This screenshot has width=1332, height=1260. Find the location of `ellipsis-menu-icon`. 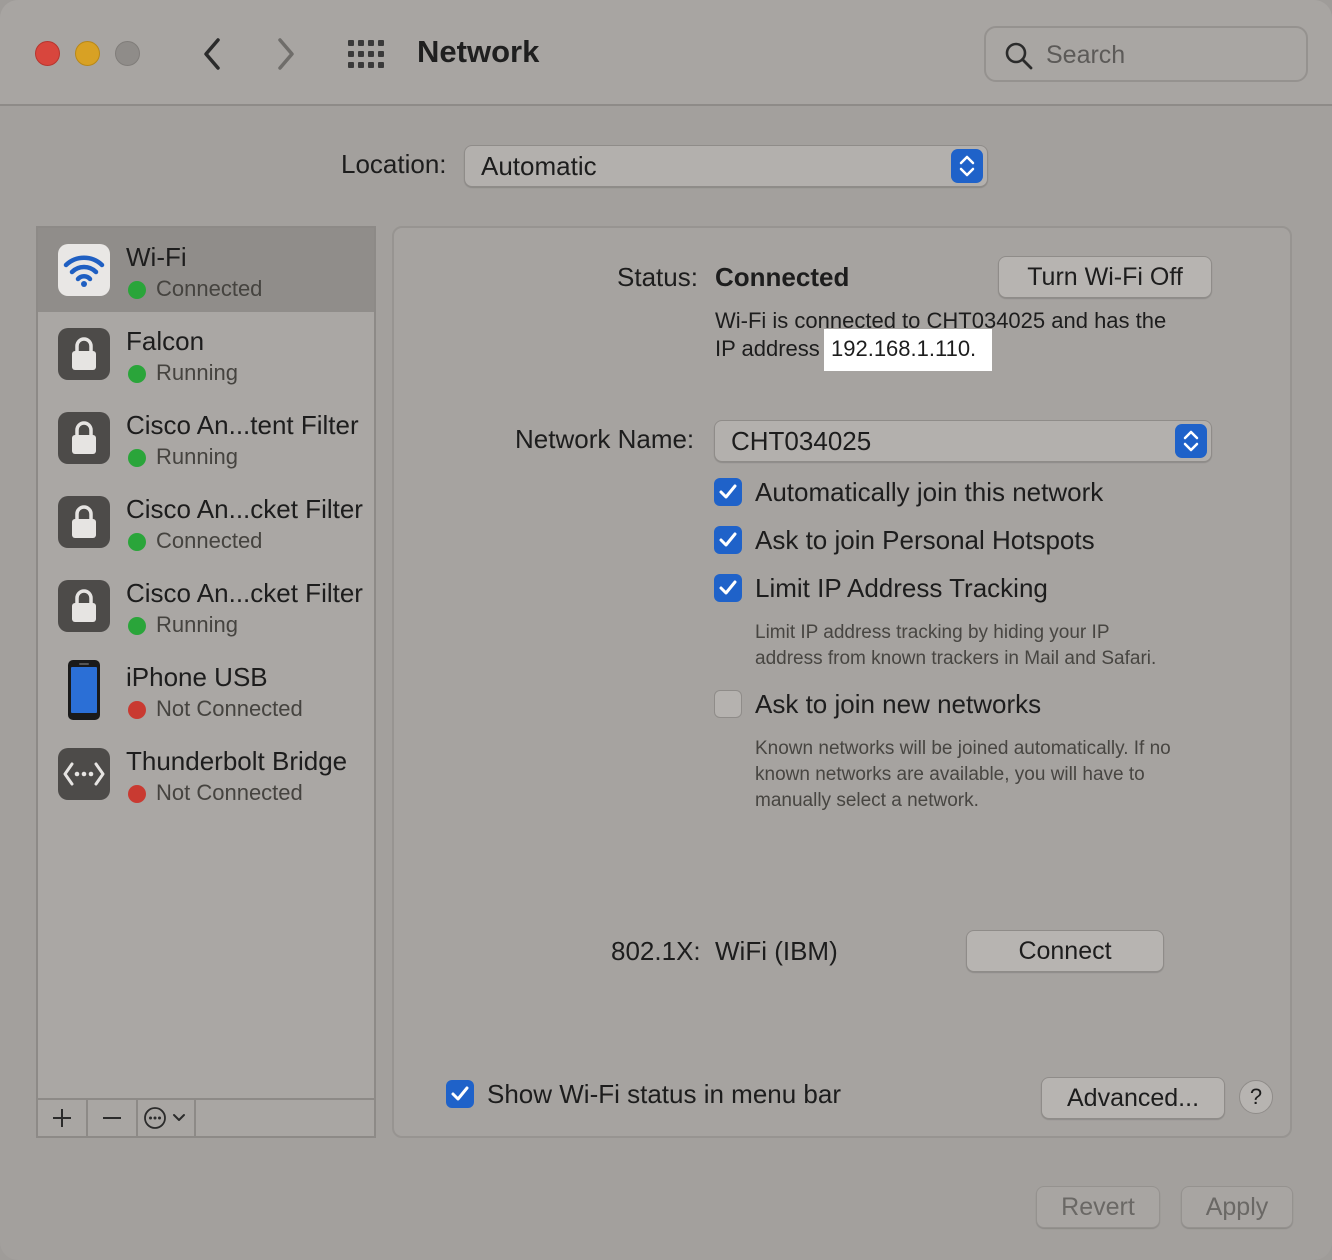

ellipsis-menu-icon is located at coordinates (164, 1118).